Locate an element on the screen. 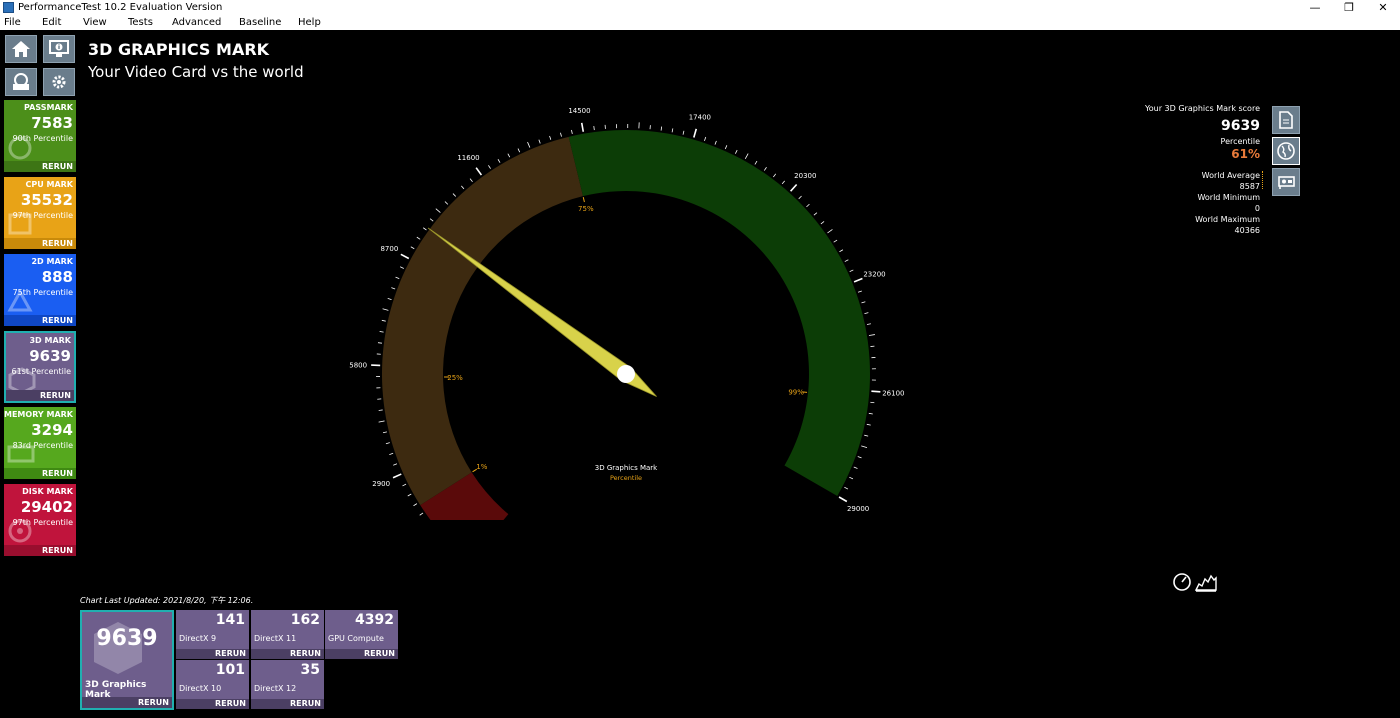 This screenshot has height=718, width=1400. menu-baseline: Baseline is located at coordinates (260, 22).